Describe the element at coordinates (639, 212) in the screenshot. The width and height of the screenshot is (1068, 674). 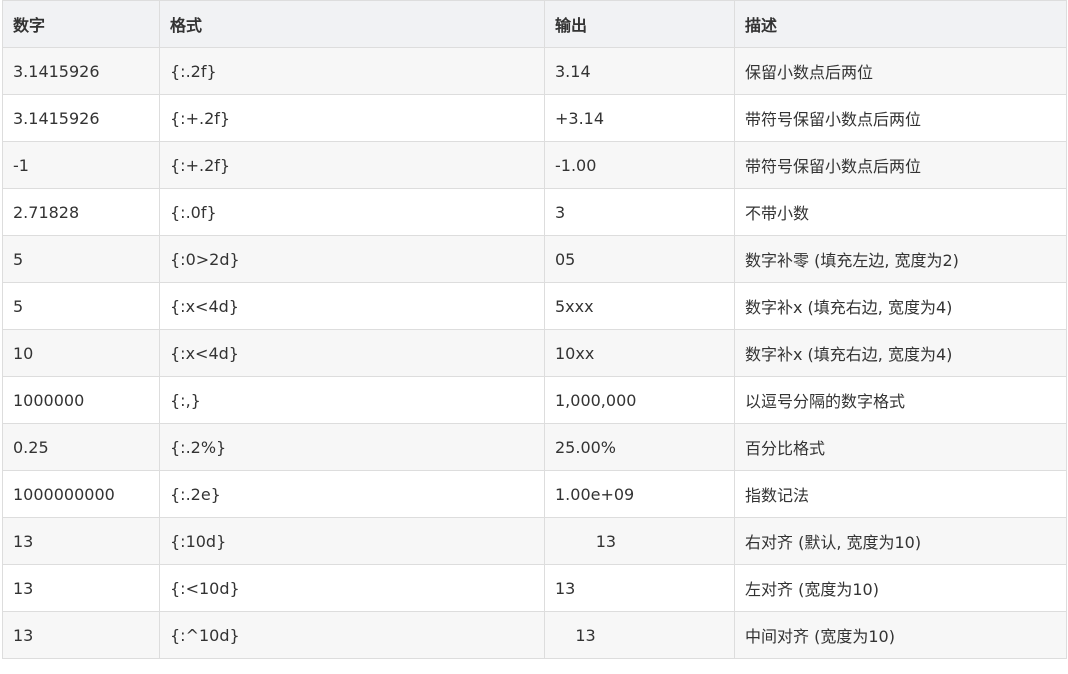
I see `cell-output: 3` at that location.